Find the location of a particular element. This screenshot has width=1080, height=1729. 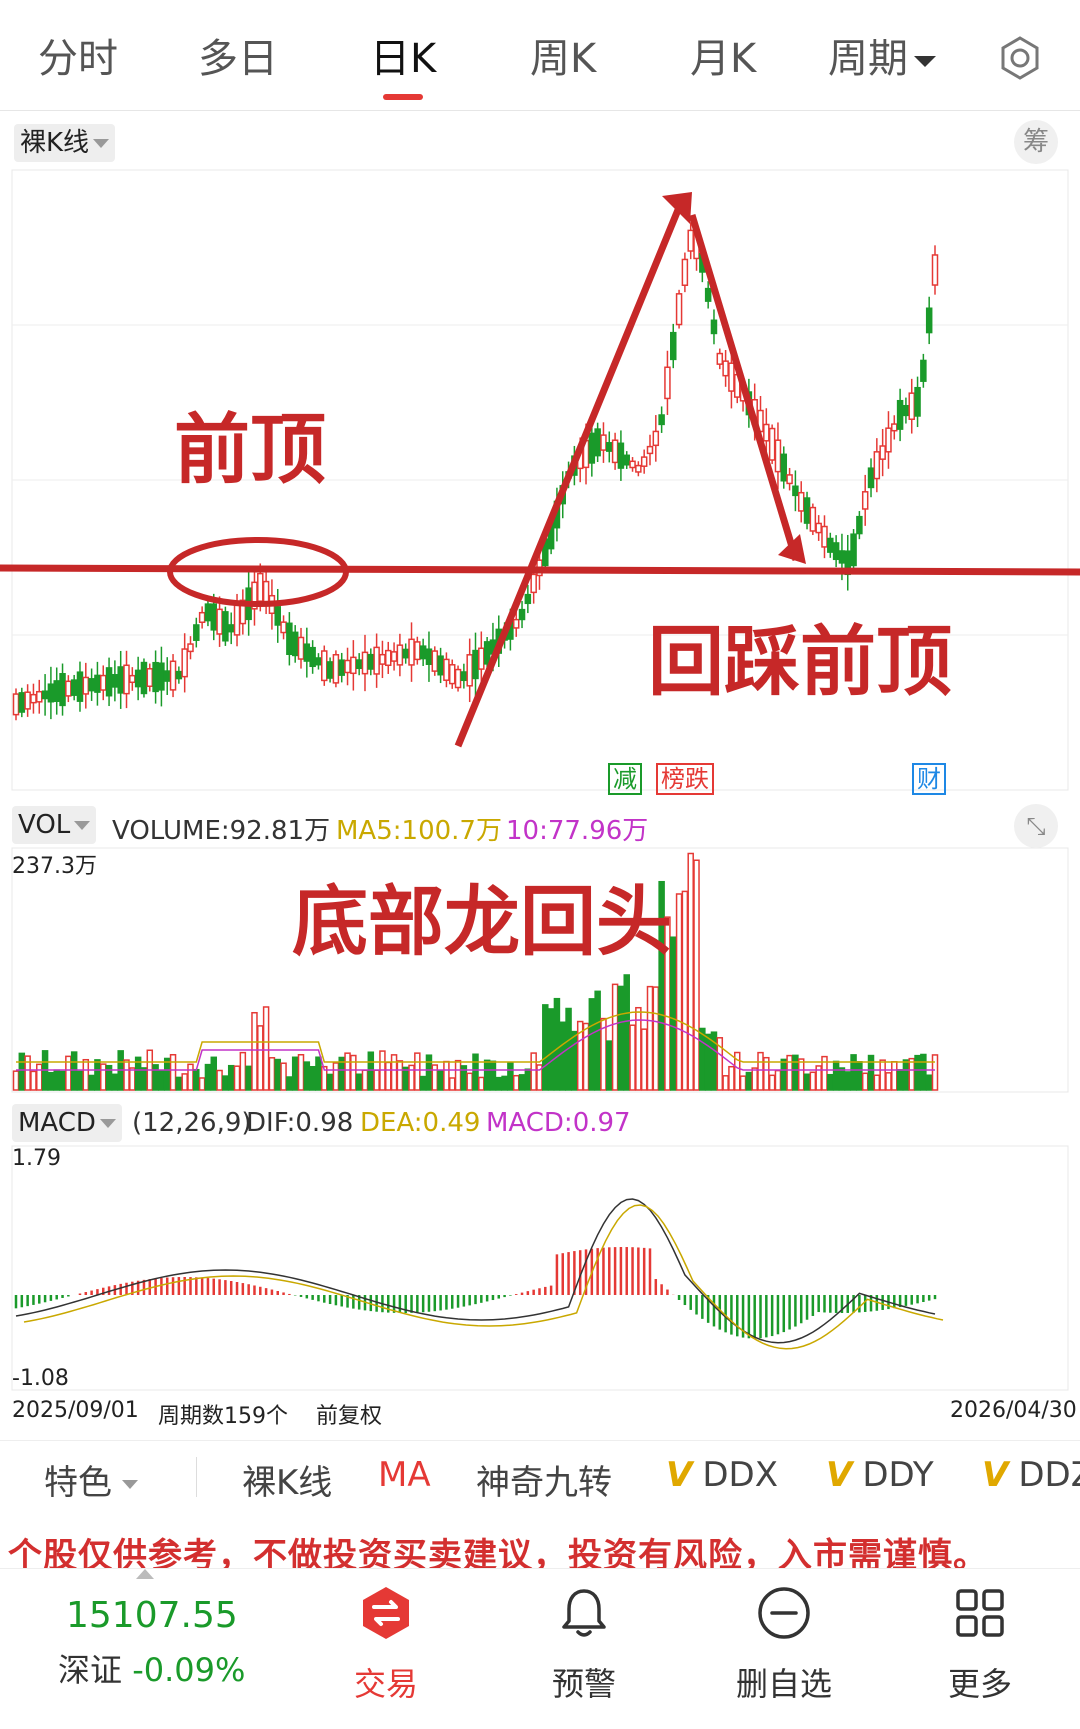

indicator-ddx: V DDX is located at coordinates (722, 1475).